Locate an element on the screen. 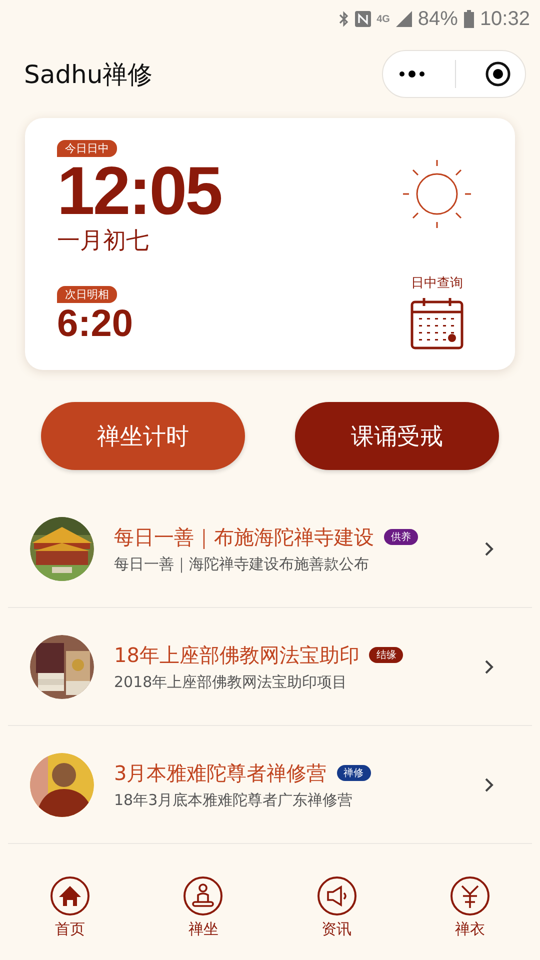  item-subtitle: 2018年上座部佛教网法宝助印项目 is located at coordinates (231, 682).